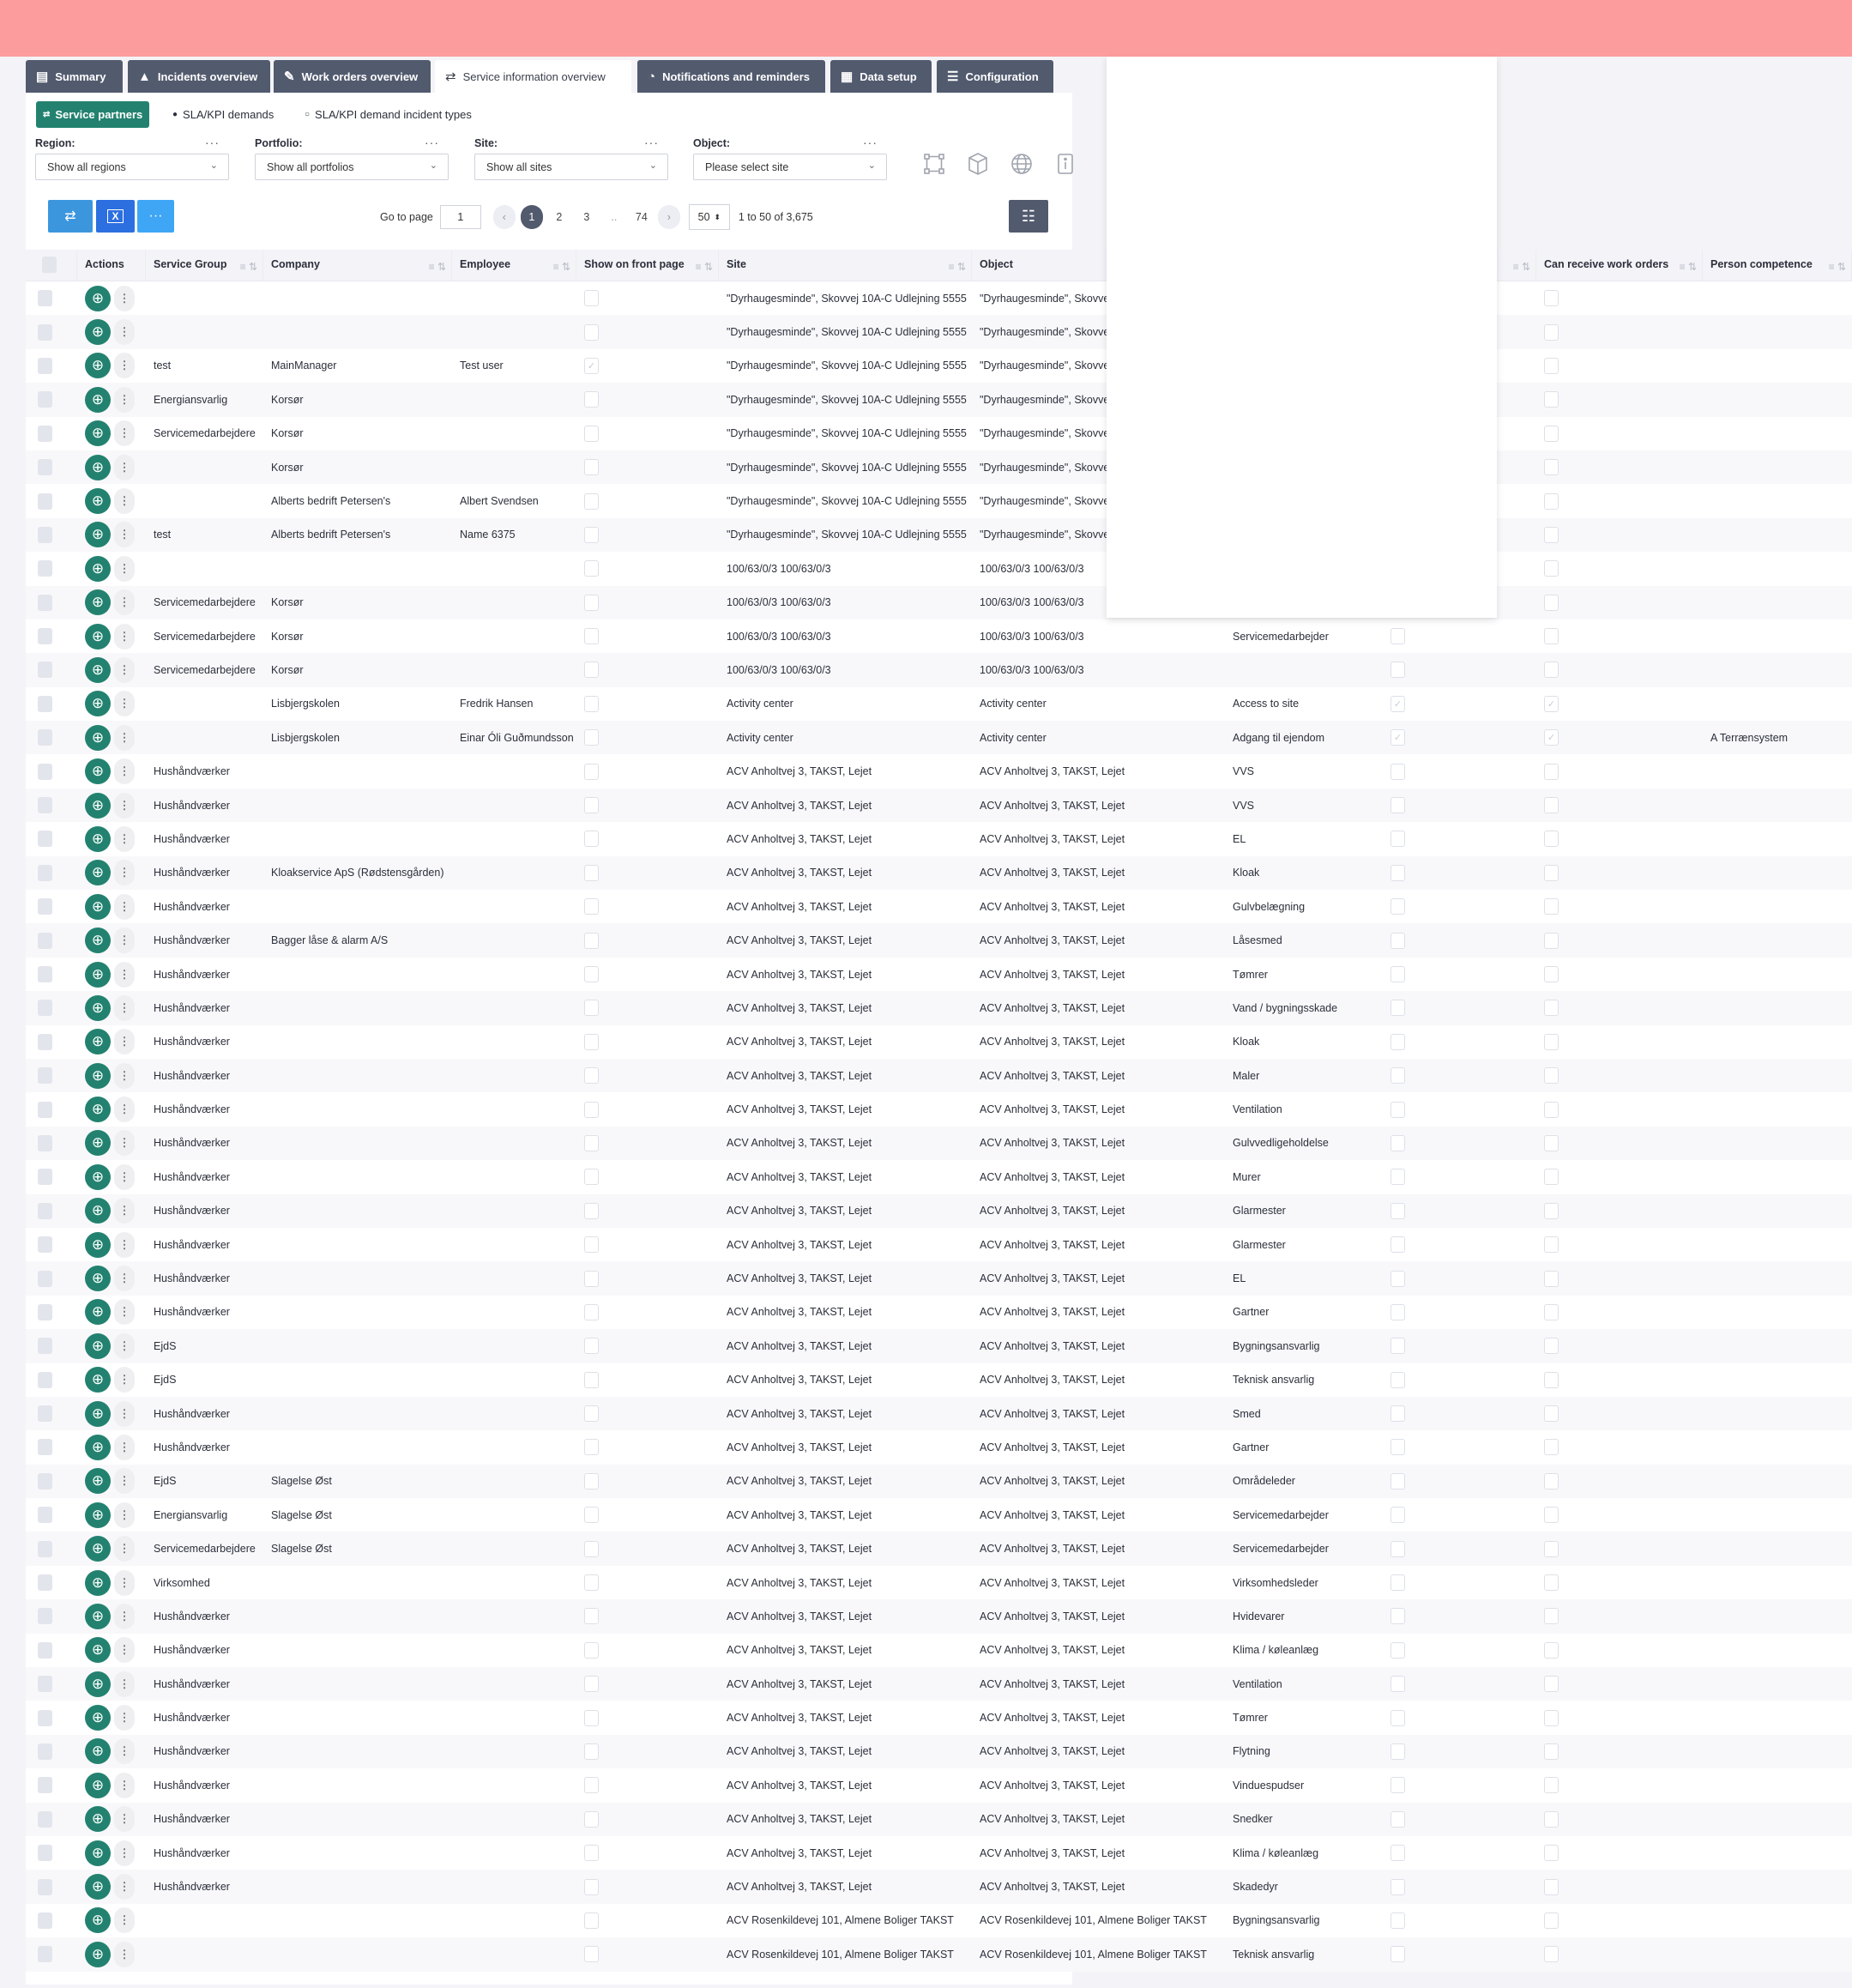 This screenshot has height=1988, width=1852. What do you see at coordinates (212, 142) in the screenshot?
I see `region-options-icon: ···` at bounding box center [212, 142].